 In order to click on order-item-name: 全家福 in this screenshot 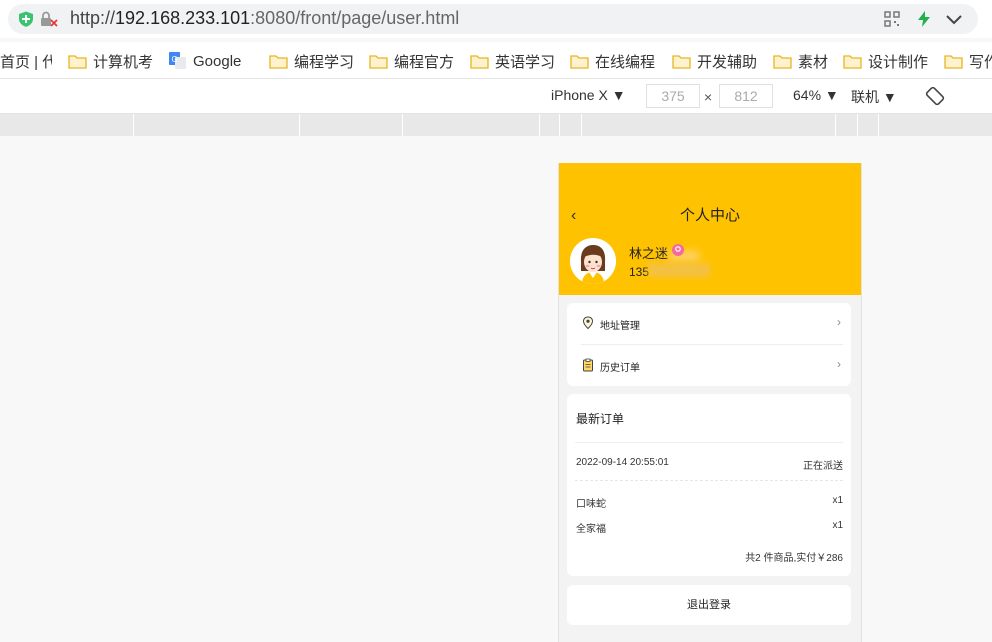, I will do `click(591, 529)`.